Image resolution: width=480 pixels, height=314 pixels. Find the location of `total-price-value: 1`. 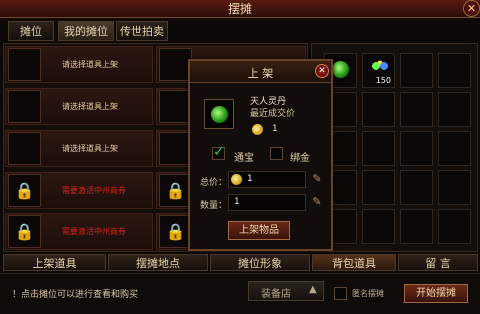

total-price-value: 1 is located at coordinates (250, 179).